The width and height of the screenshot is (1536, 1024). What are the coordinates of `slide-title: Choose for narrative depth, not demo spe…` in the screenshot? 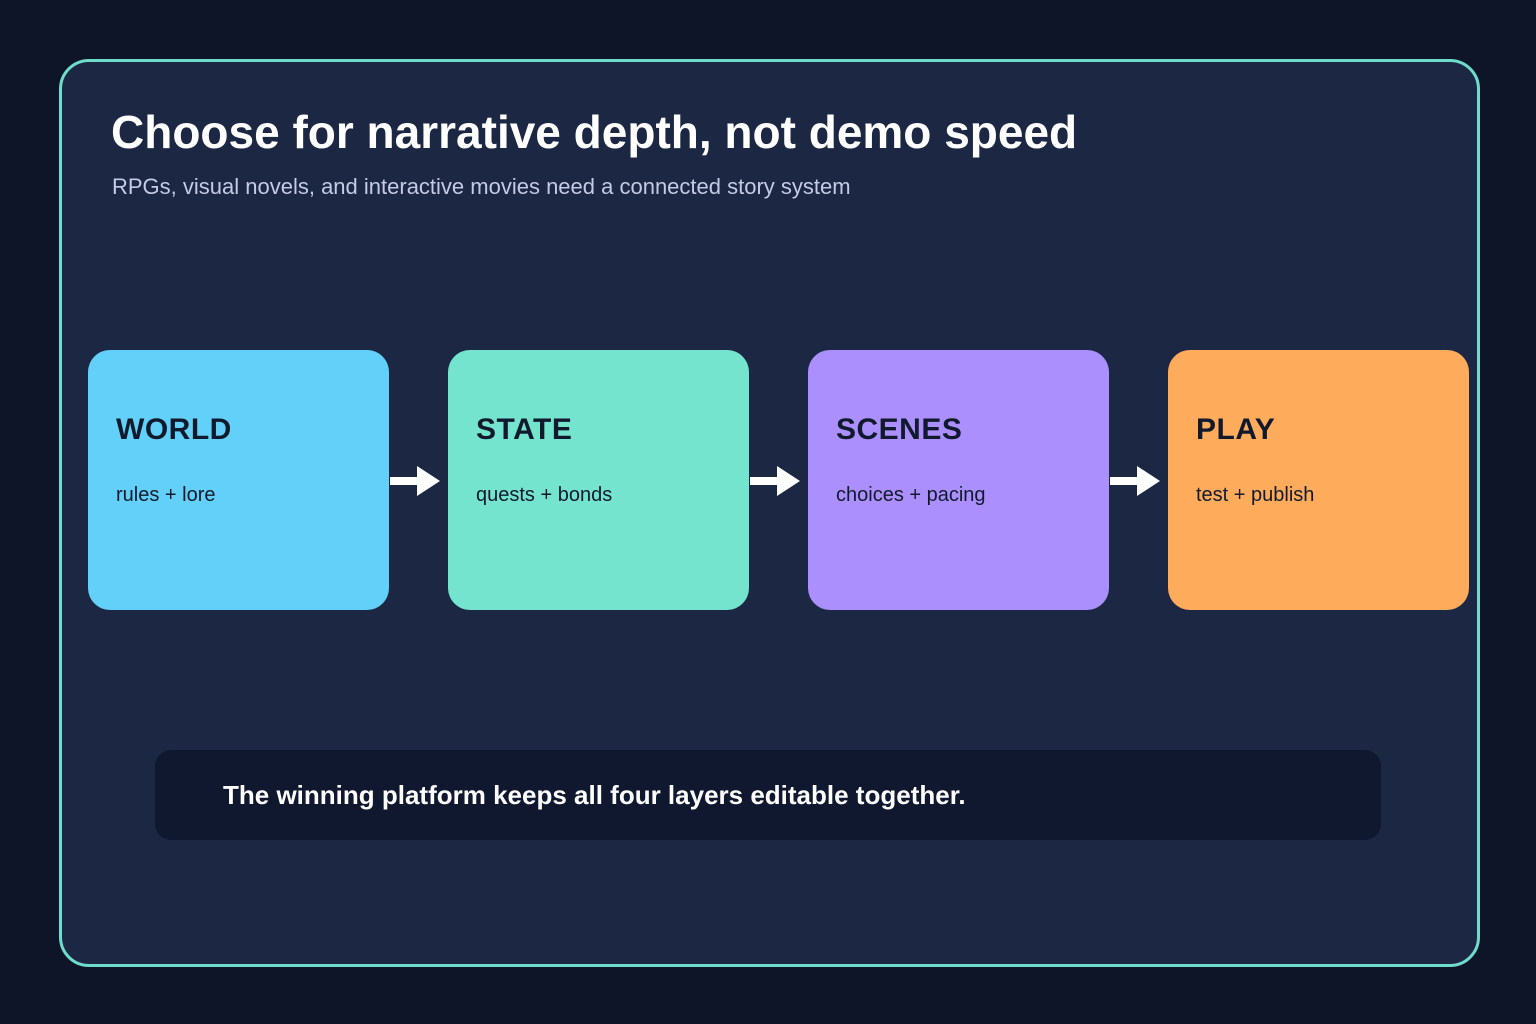 It's located at (594, 132).